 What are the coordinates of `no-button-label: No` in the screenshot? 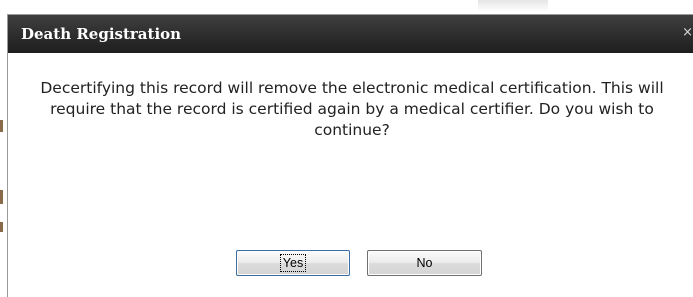 It's located at (424, 263).